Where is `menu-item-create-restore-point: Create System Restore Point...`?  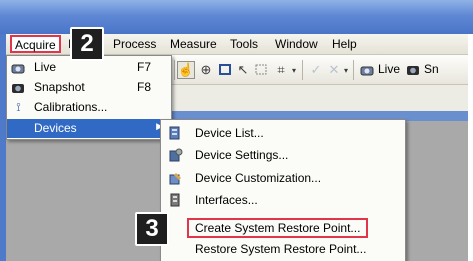
menu-item-create-restore-point: Create System Restore Point... is located at coordinates (283, 227).